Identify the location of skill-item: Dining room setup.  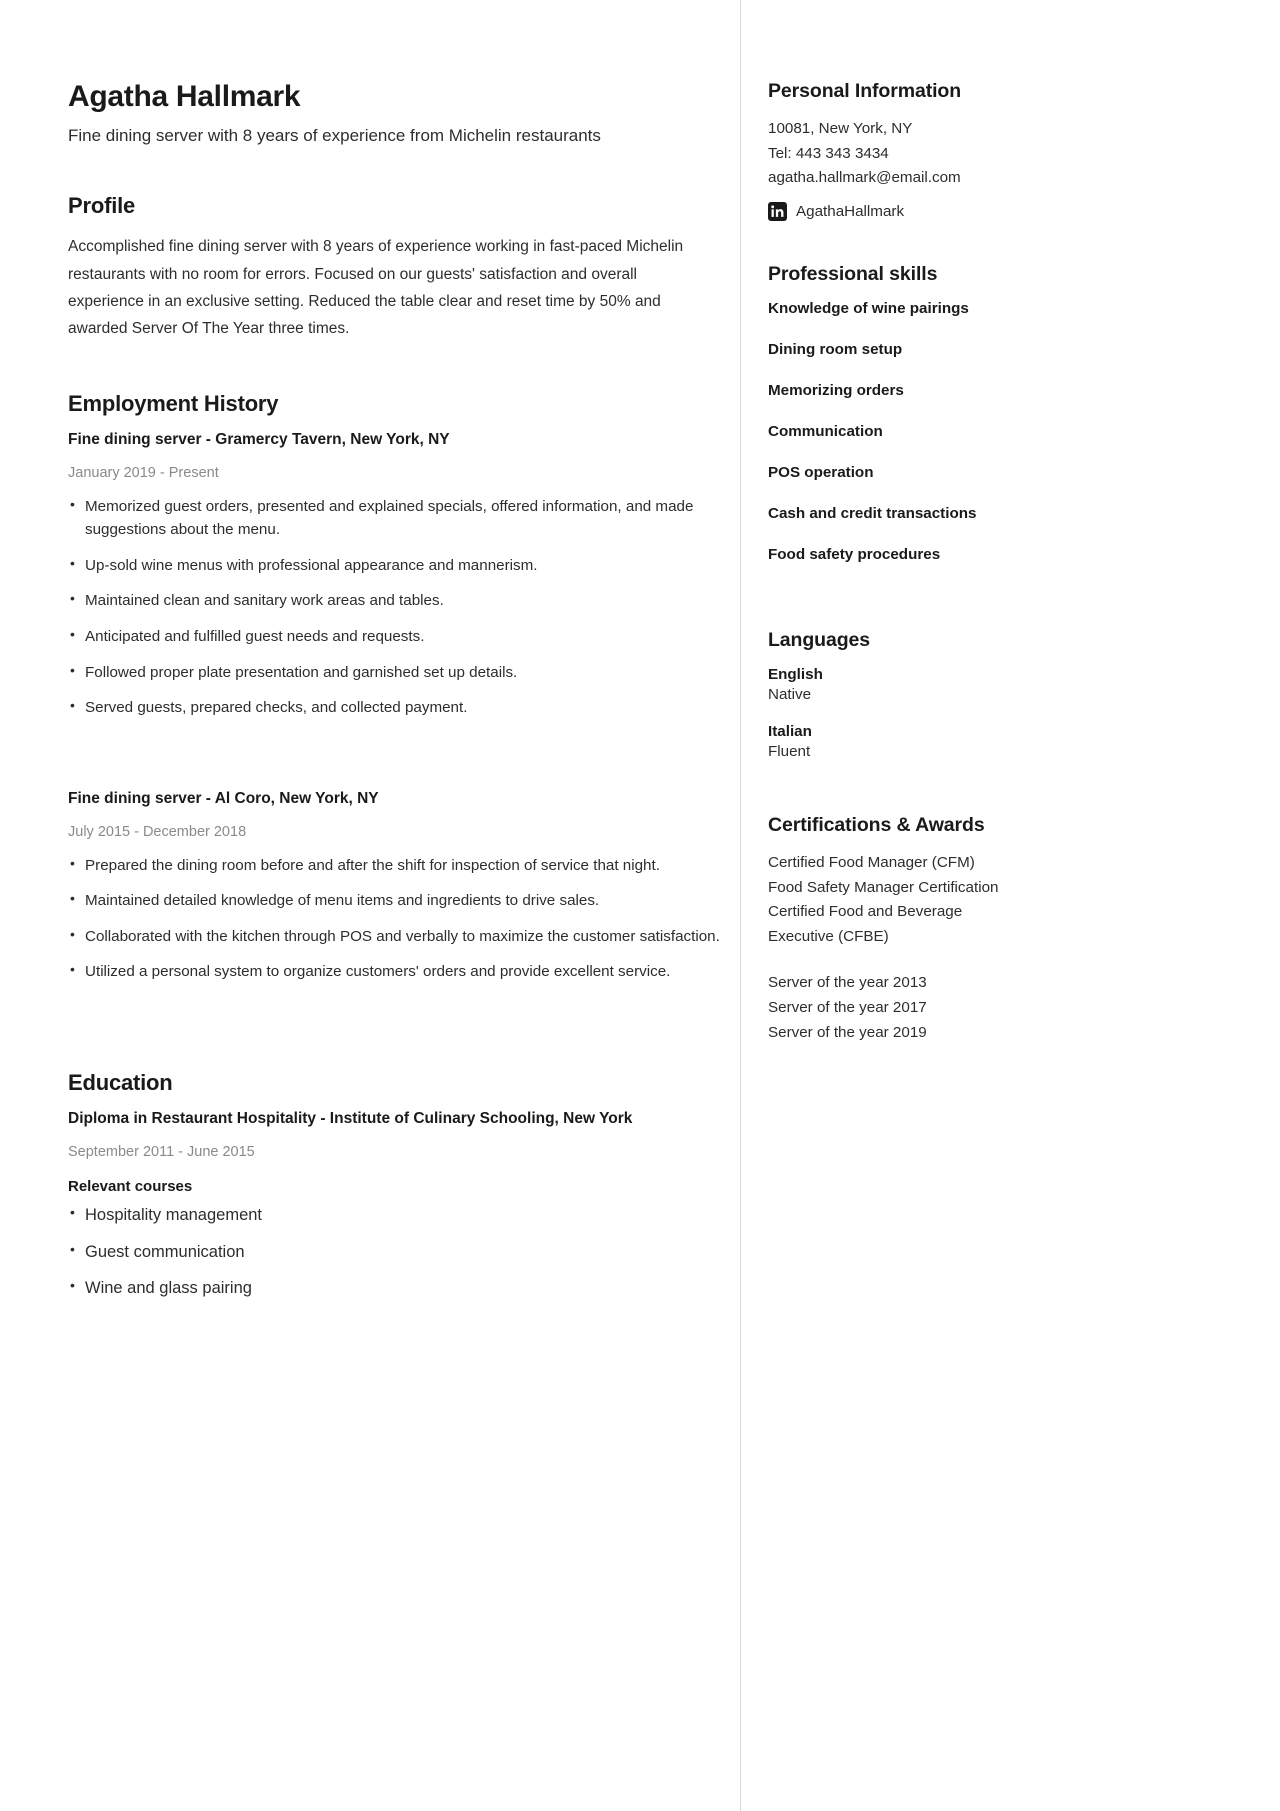
(835, 349).